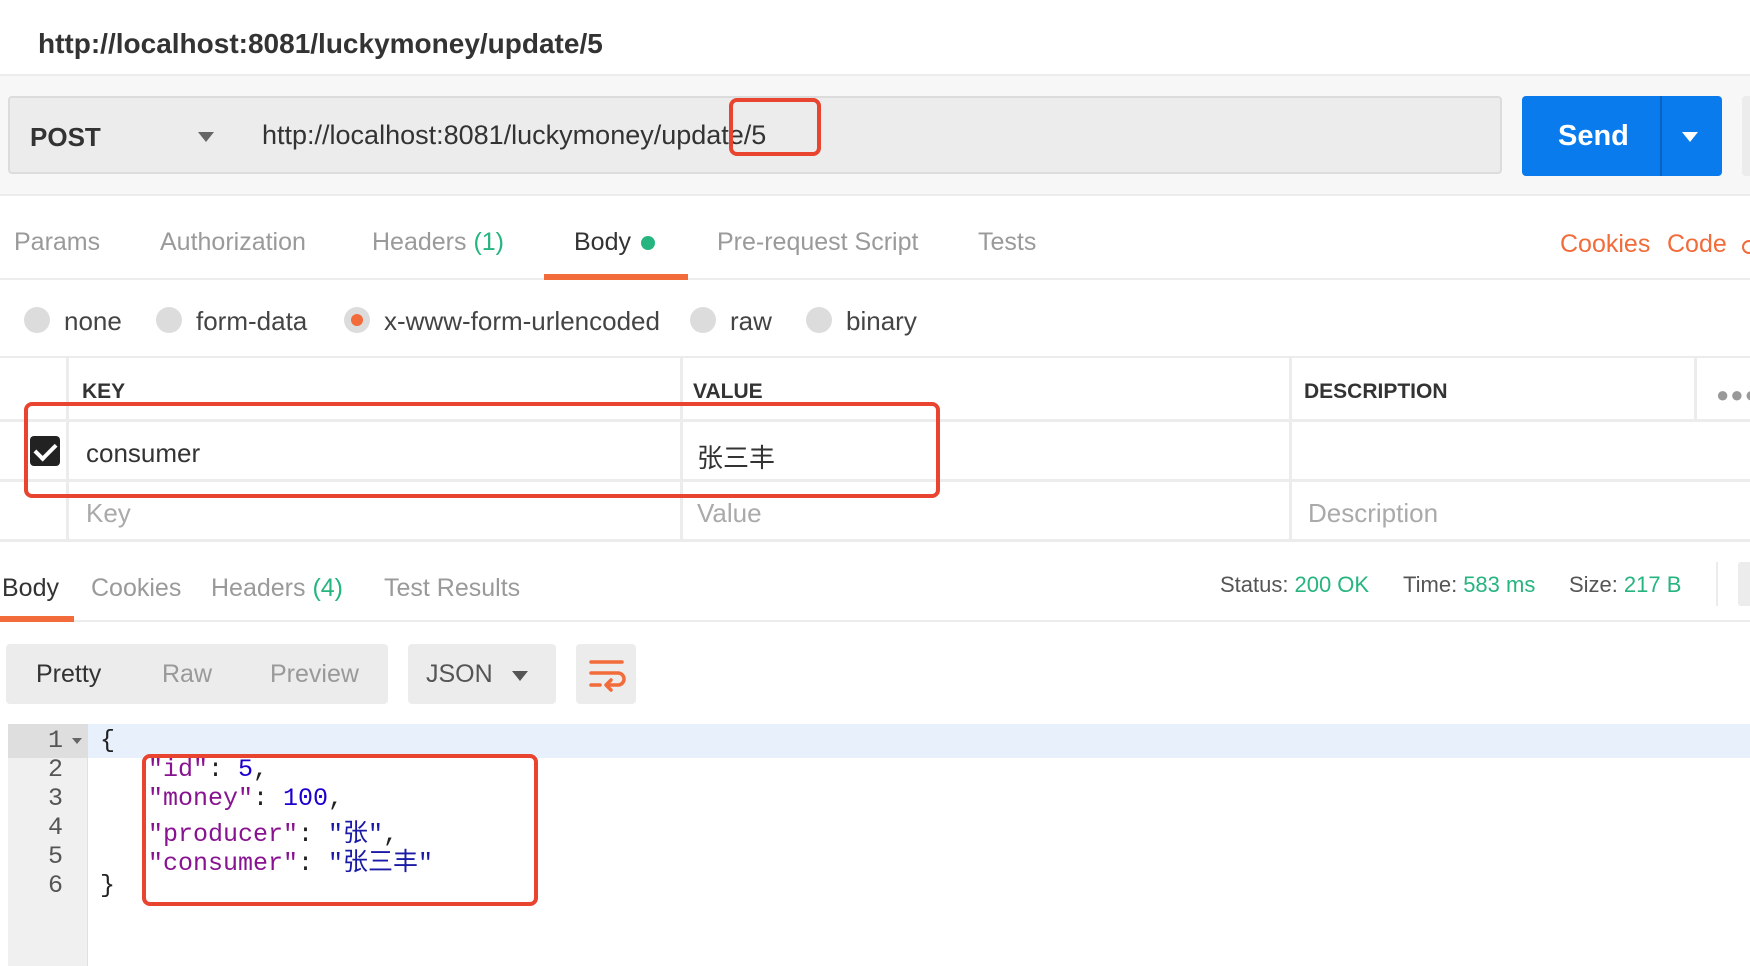  What do you see at coordinates (1661, 136) in the screenshot?
I see `send-divider` at bounding box center [1661, 136].